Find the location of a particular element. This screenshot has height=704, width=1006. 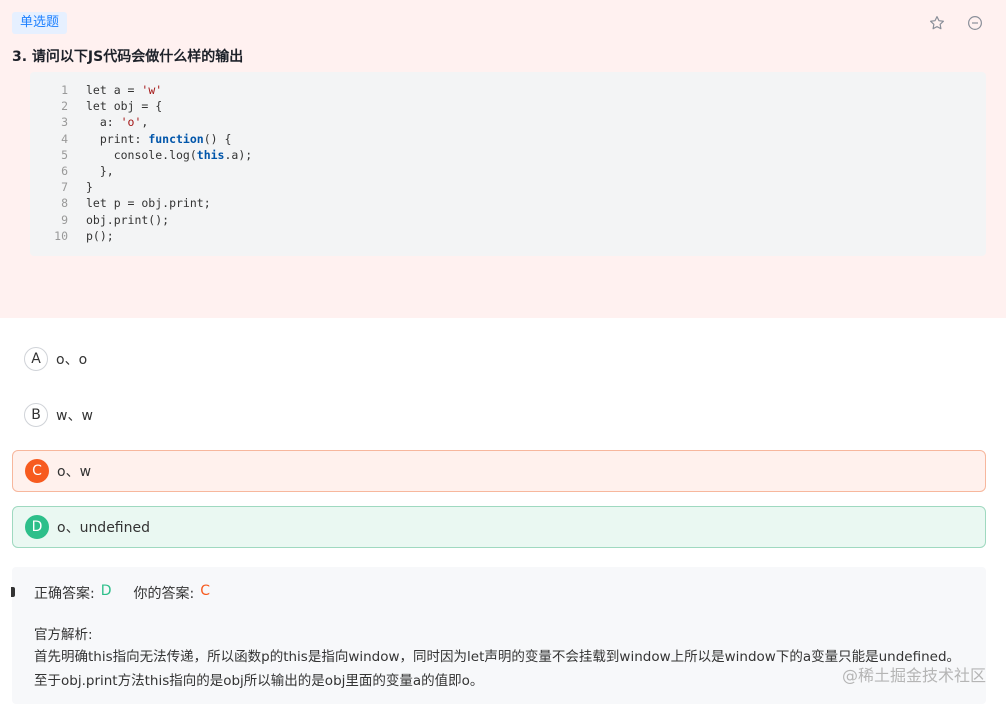

option-text: o、undefined is located at coordinates (104, 528).